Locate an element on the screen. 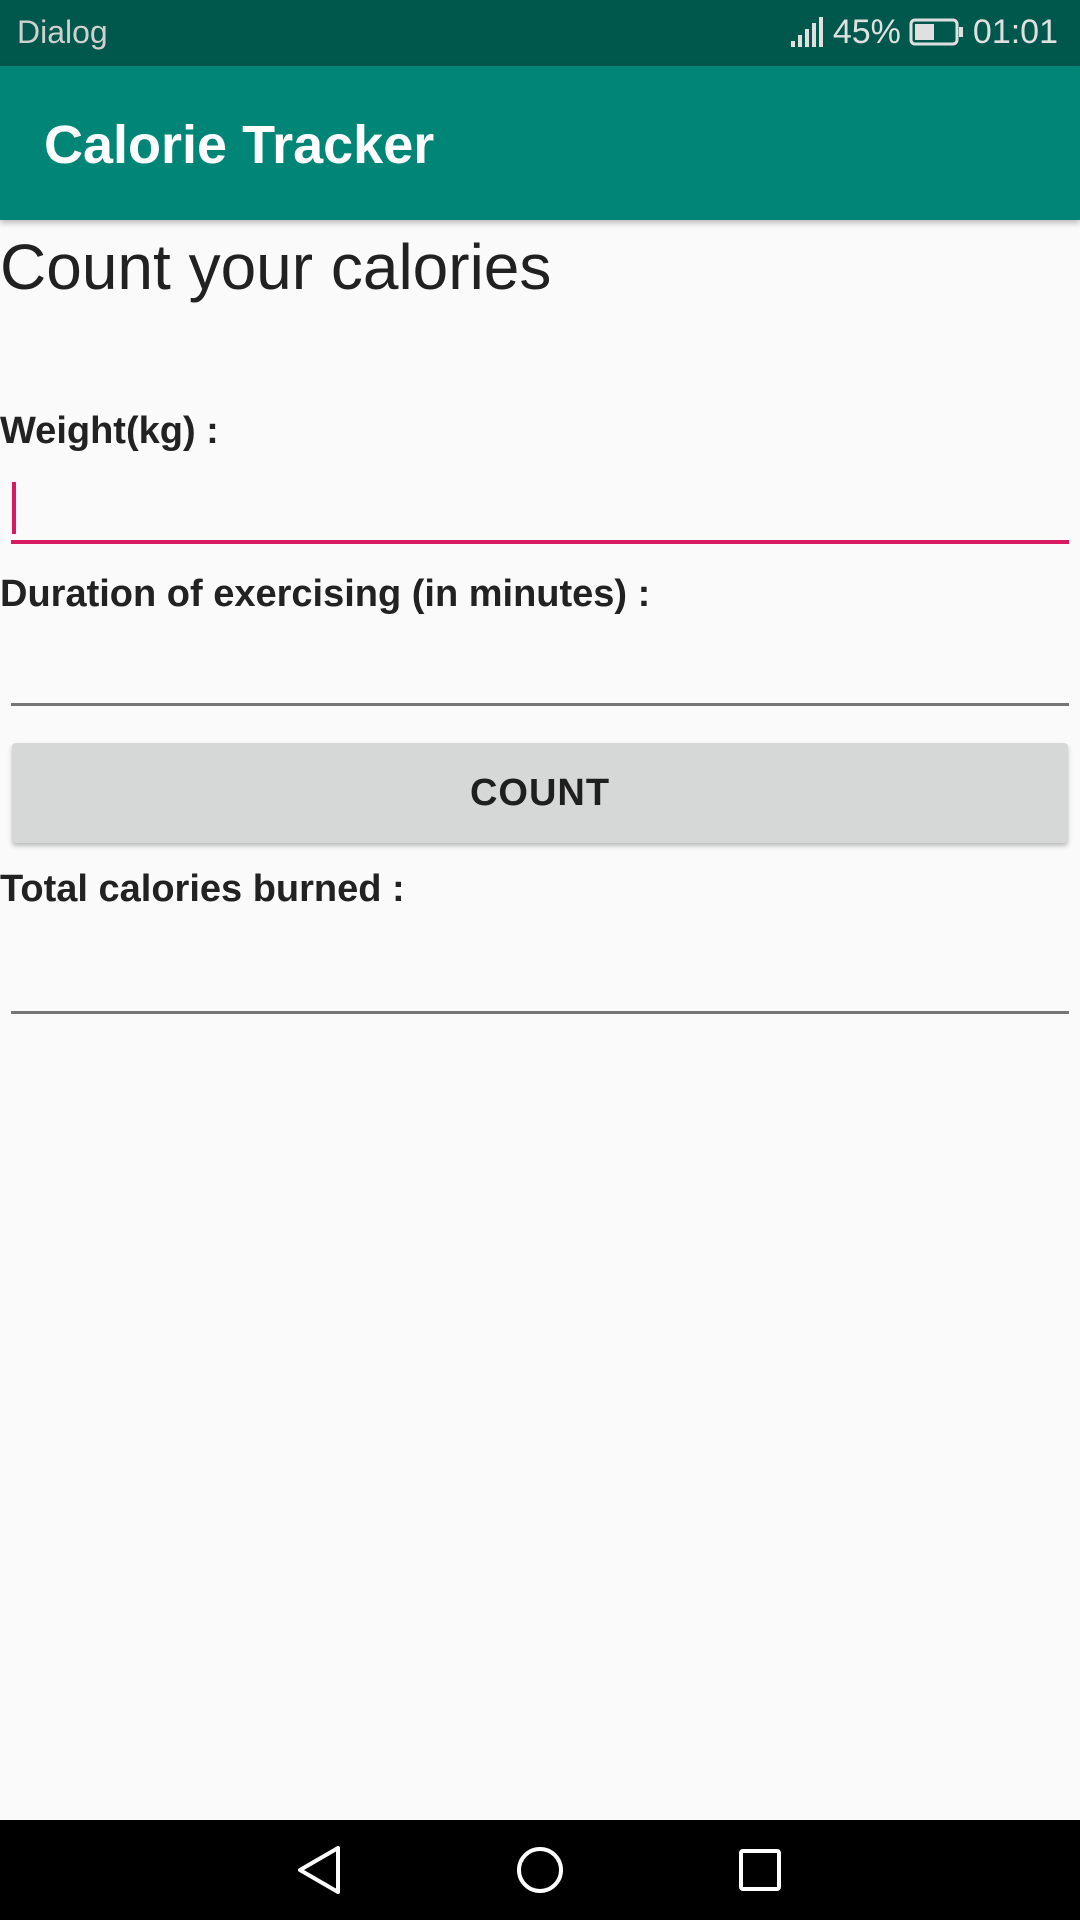  navigation-bar is located at coordinates (540, 1870).